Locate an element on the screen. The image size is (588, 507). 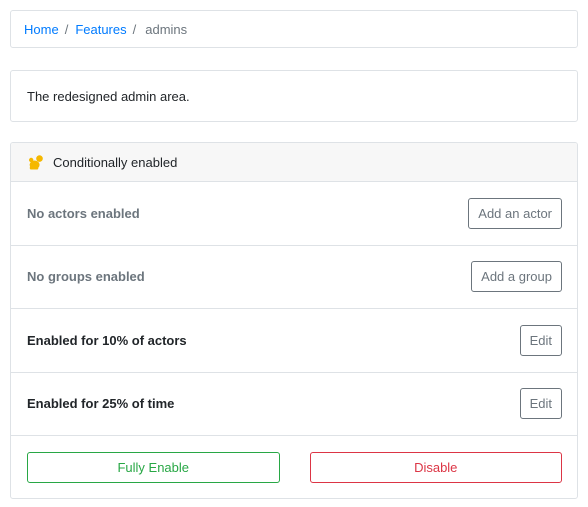
fully-enable-button: Fully Enable is located at coordinates (153, 467).